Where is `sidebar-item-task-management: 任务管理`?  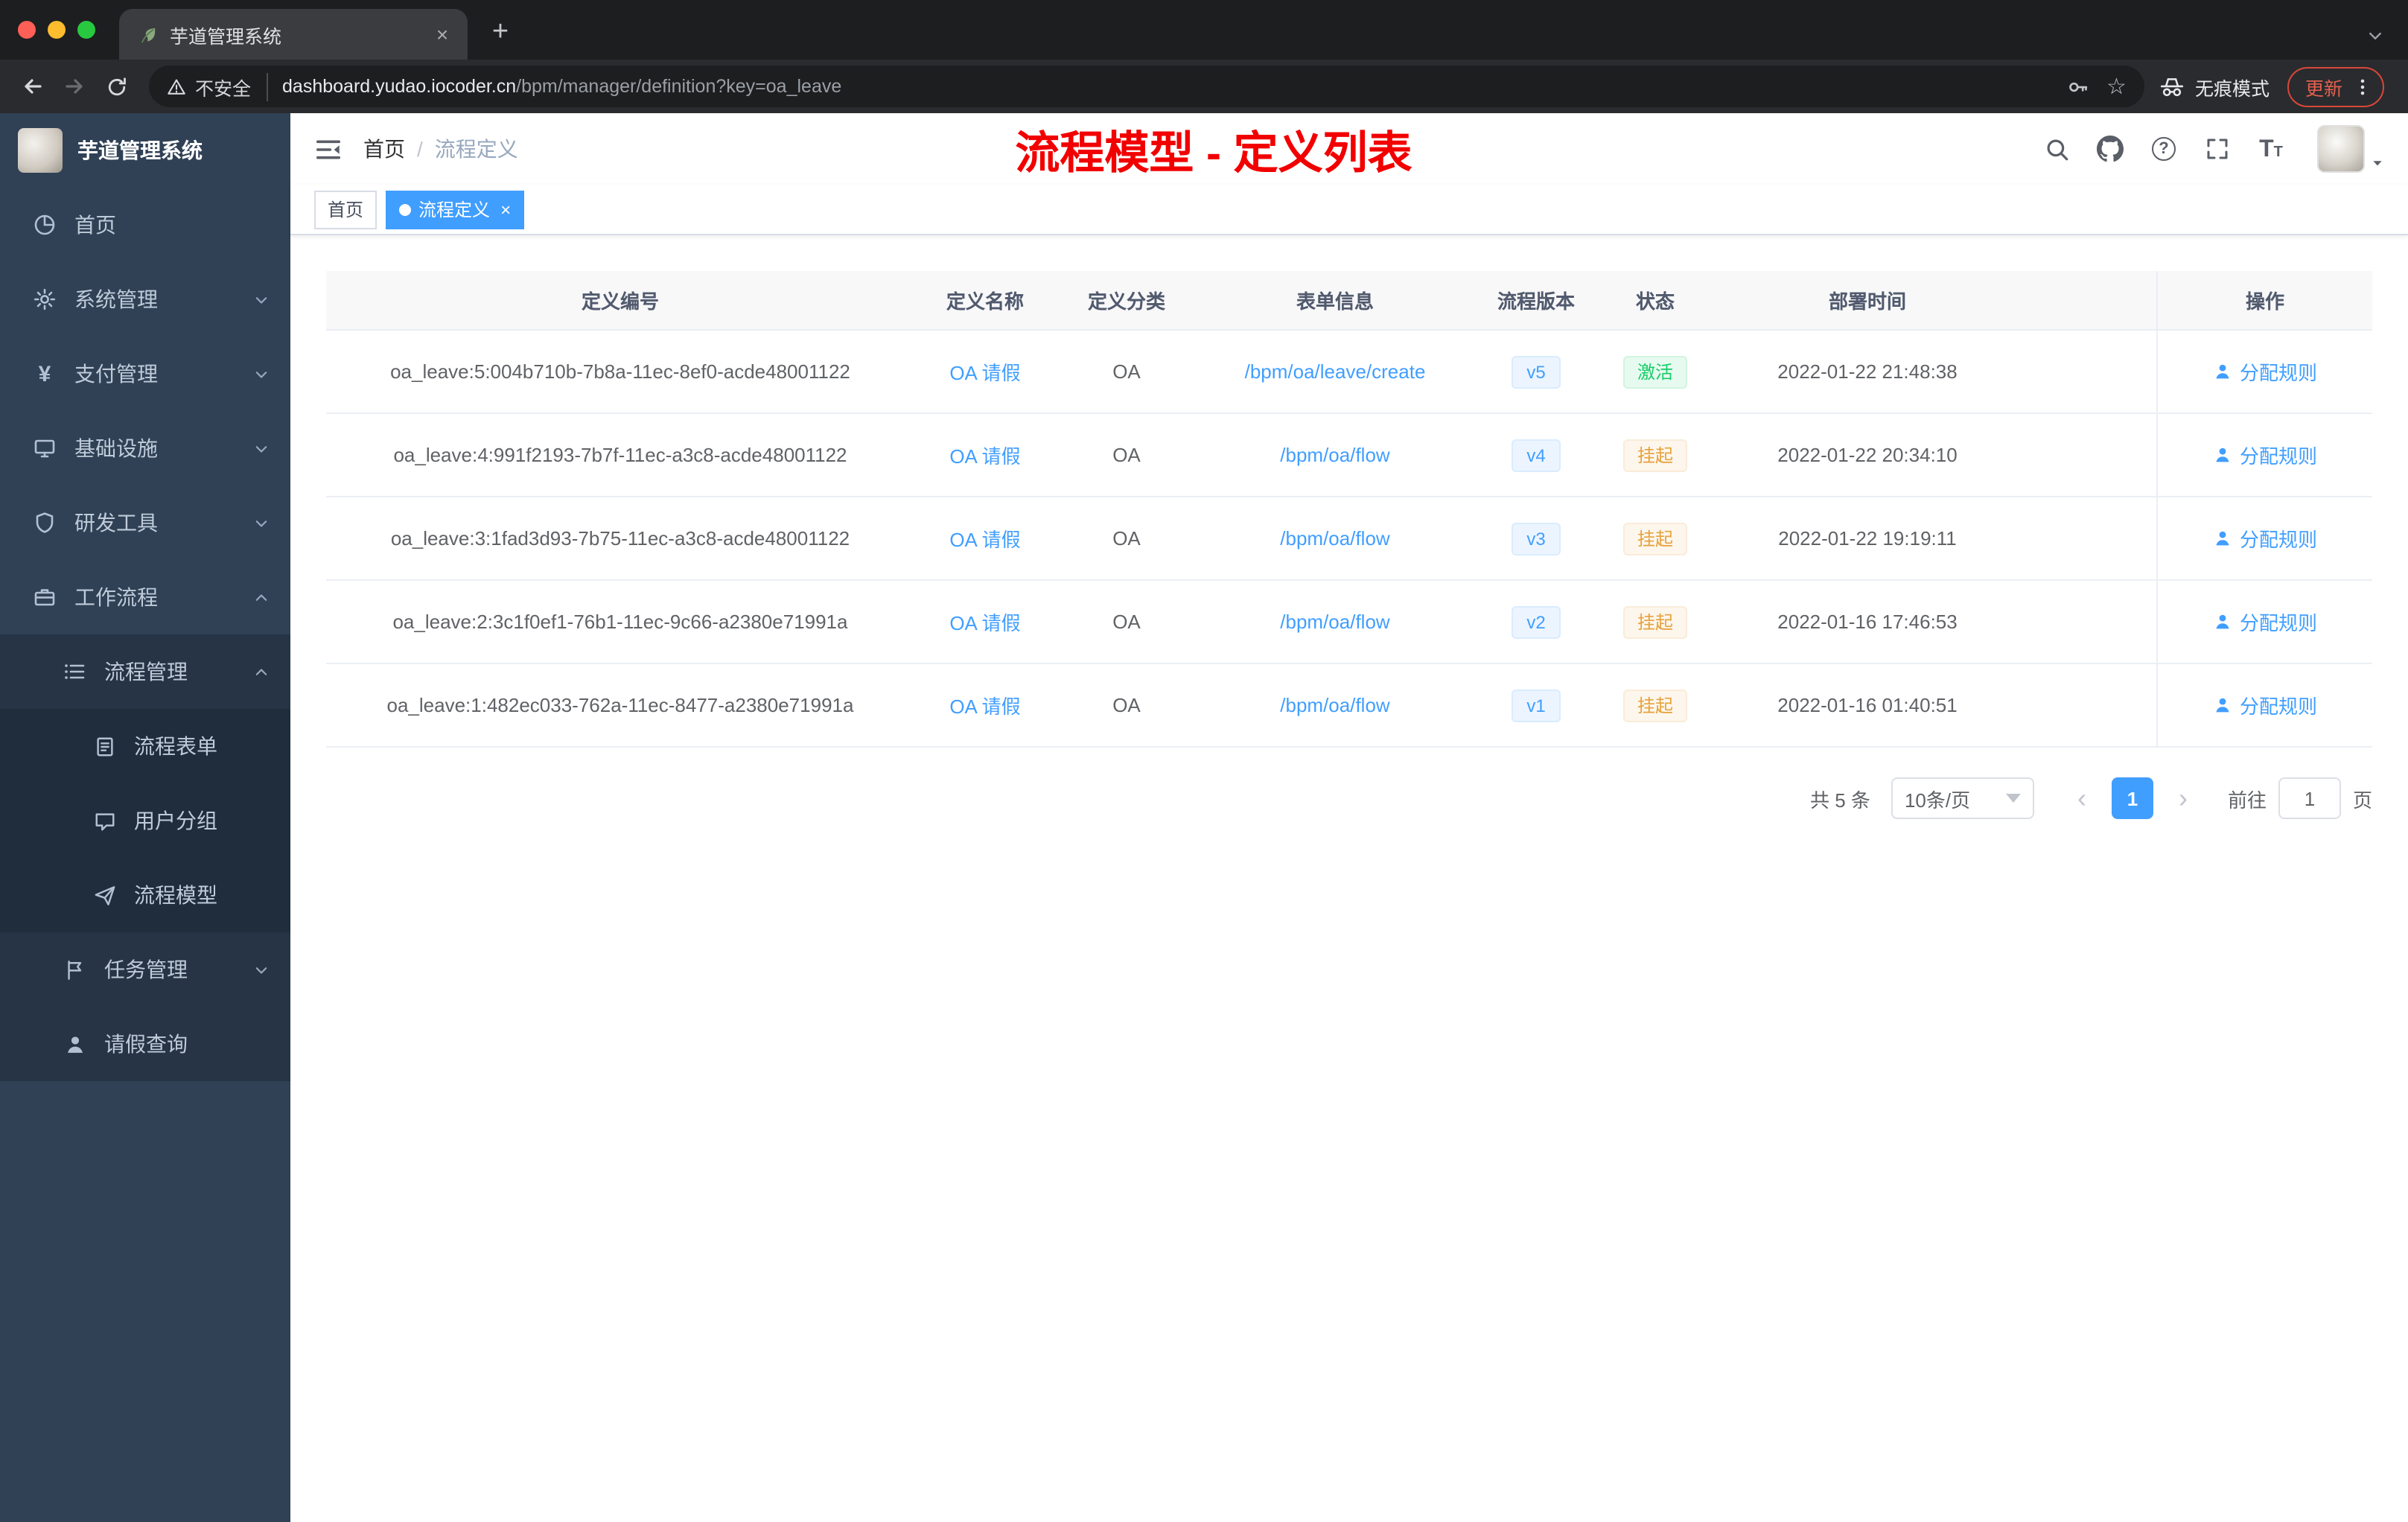
sidebar-item-task-management: 任务管理 is located at coordinates (145, 969).